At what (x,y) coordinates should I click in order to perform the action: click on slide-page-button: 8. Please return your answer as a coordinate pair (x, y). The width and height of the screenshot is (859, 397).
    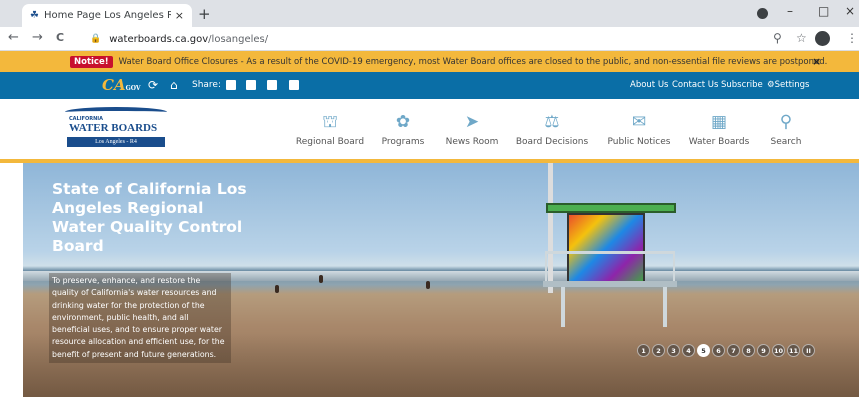
    Looking at the image, I should click on (748, 350).